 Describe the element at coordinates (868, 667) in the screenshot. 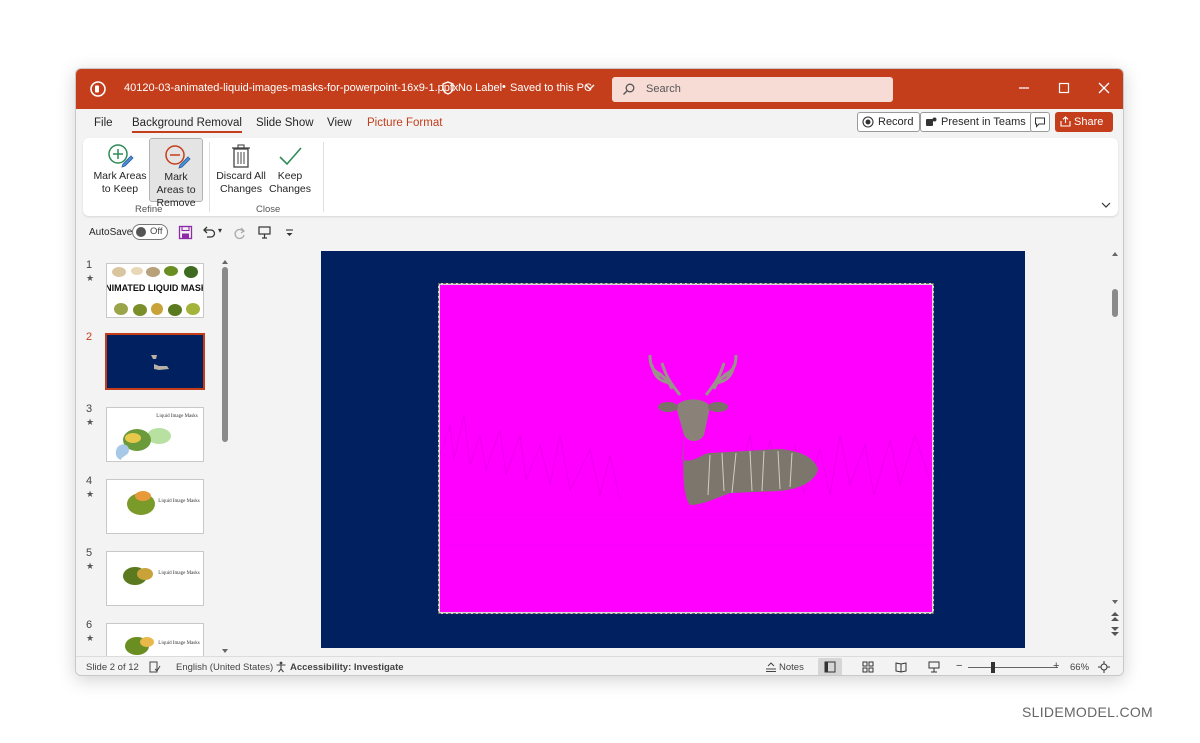

I see `slide-sorter-icon` at that location.